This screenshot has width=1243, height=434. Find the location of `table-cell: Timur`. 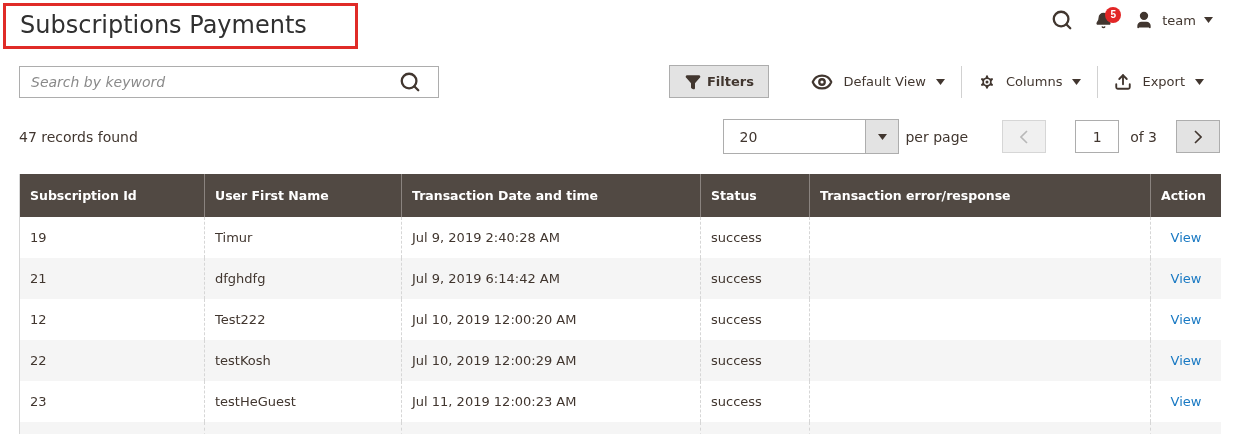

table-cell: Timur is located at coordinates (234, 237).